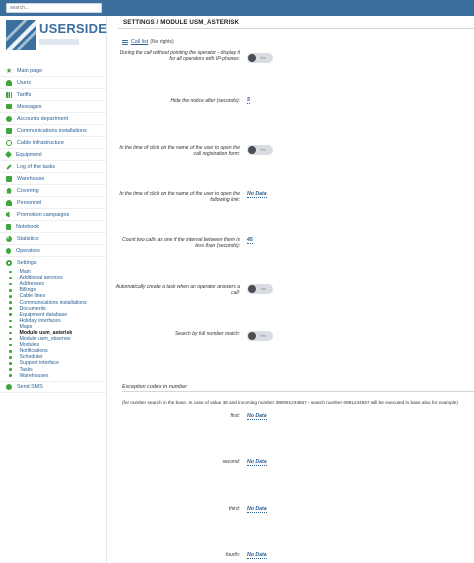 The width and height of the screenshot is (474, 563). Describe the element at coordinates (234, 509) in the screenshot. I see `exception-label-third: third:` at that location.